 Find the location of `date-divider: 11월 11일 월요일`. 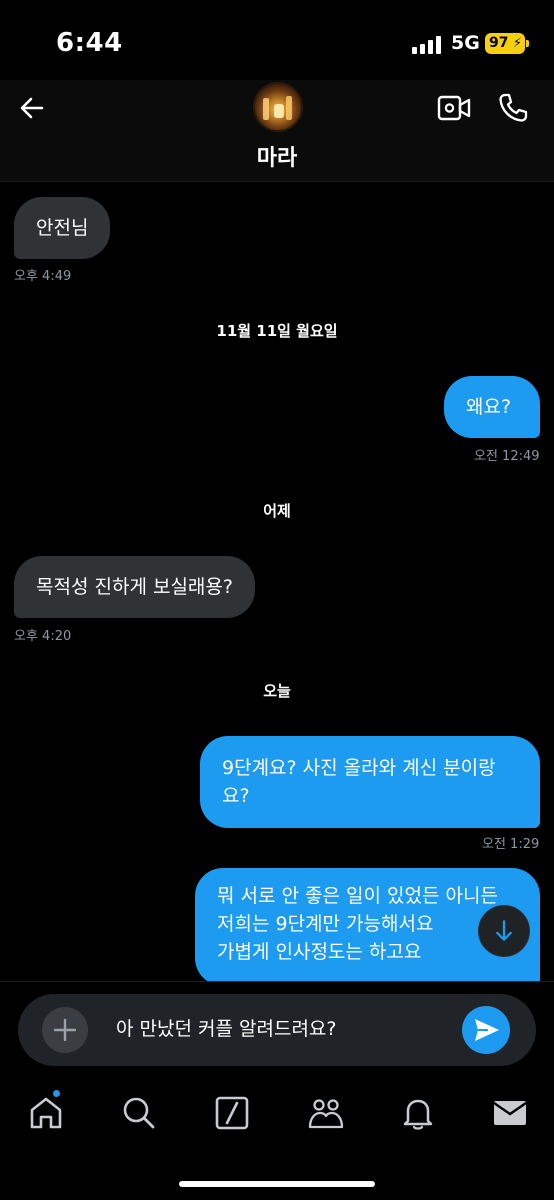

date-divider: 11월 11일 월요일 is located at coordinates (277, 331).